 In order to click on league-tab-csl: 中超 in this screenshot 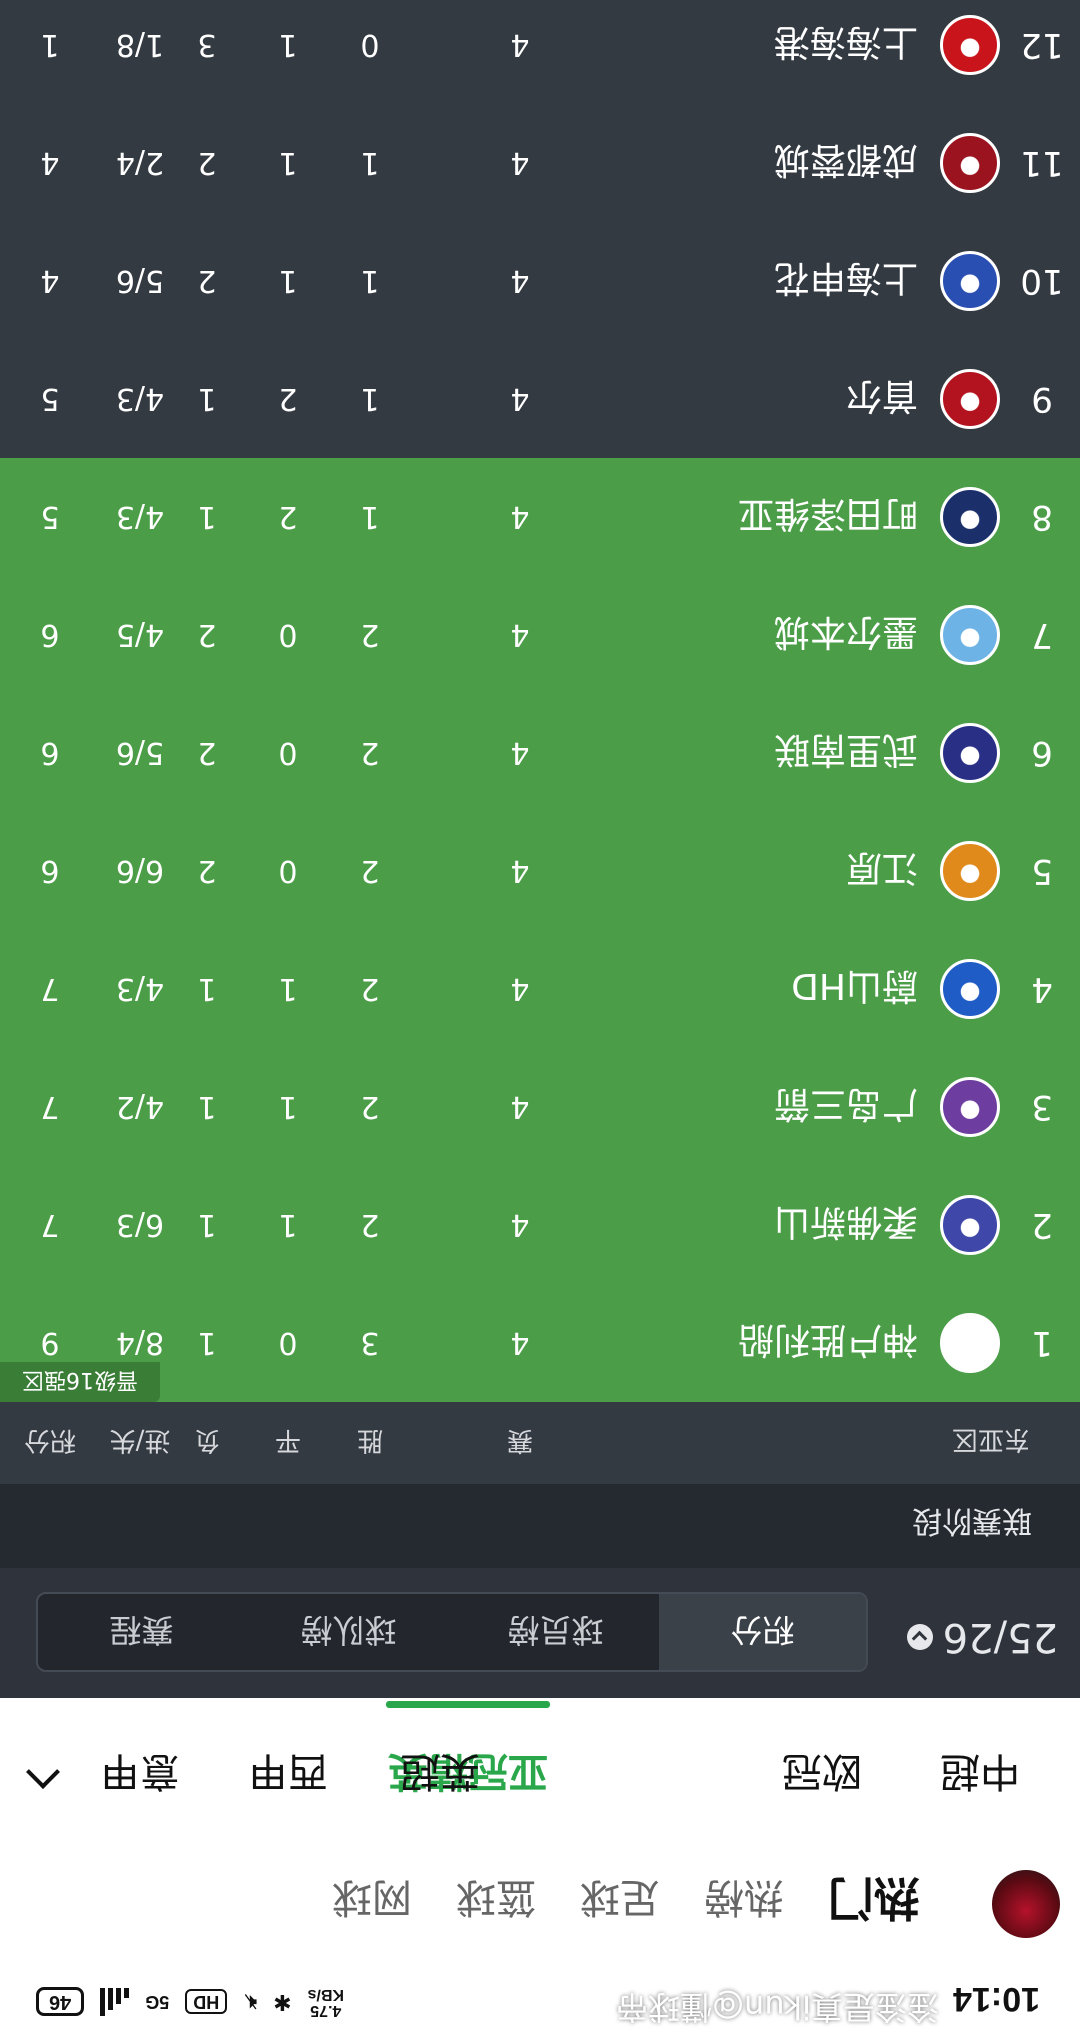, I will do `click(980, 1775)`.